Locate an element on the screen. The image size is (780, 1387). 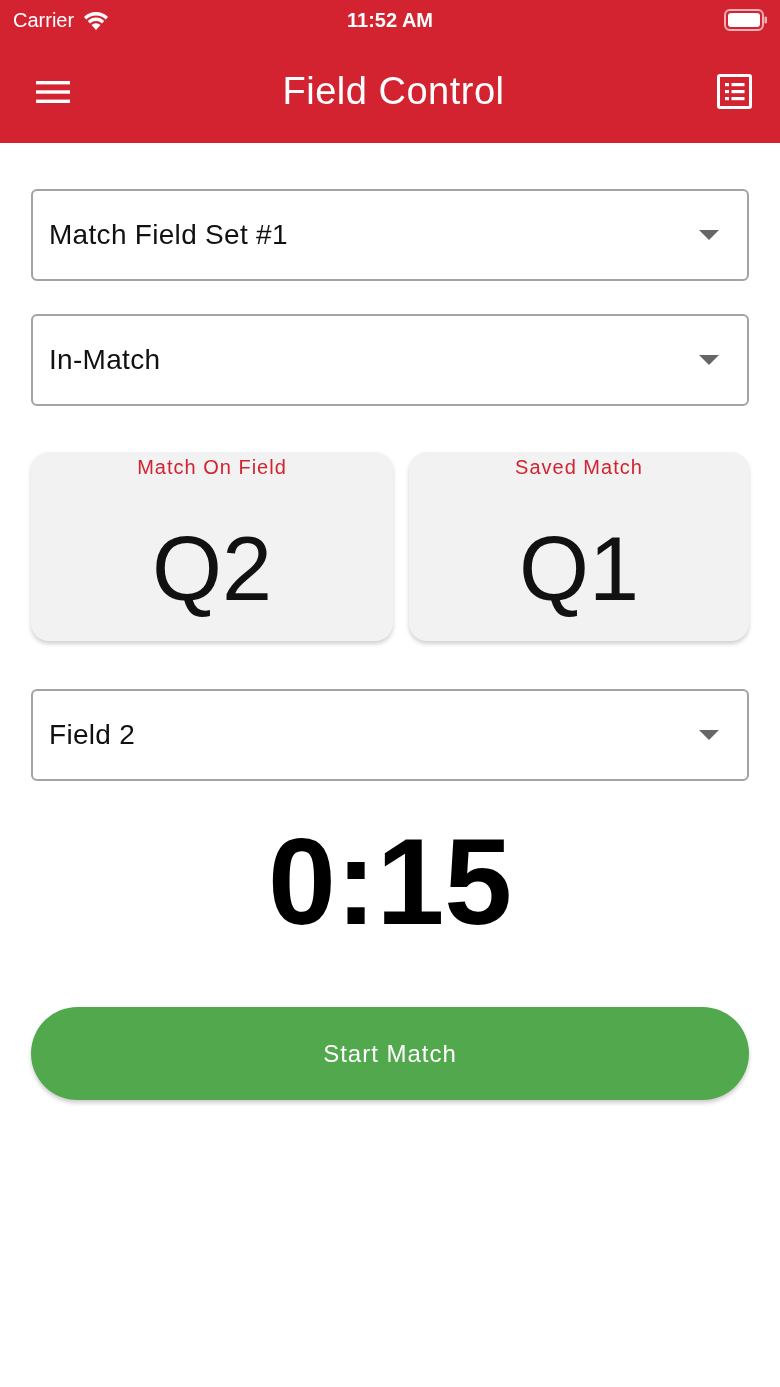
wifi-icon is located at coordinates (96, 20).